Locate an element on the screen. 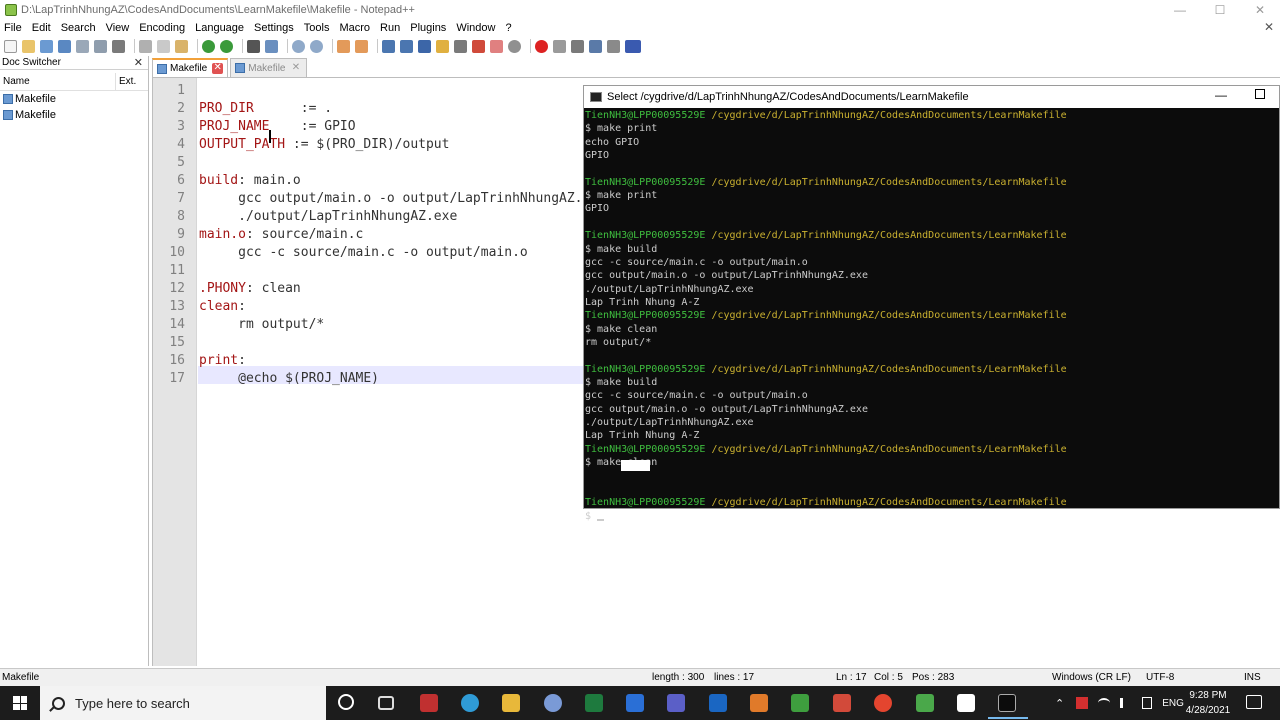  code-line: rm output/* is located at coordinates (261, 325).